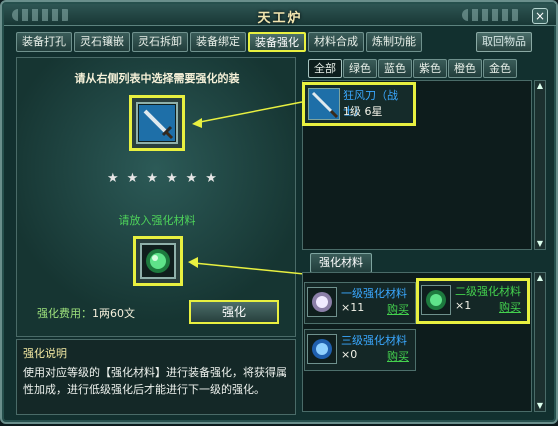 The image size is (558, 426). I want to click on tab-blue: 蓝色, so click(395, 68).